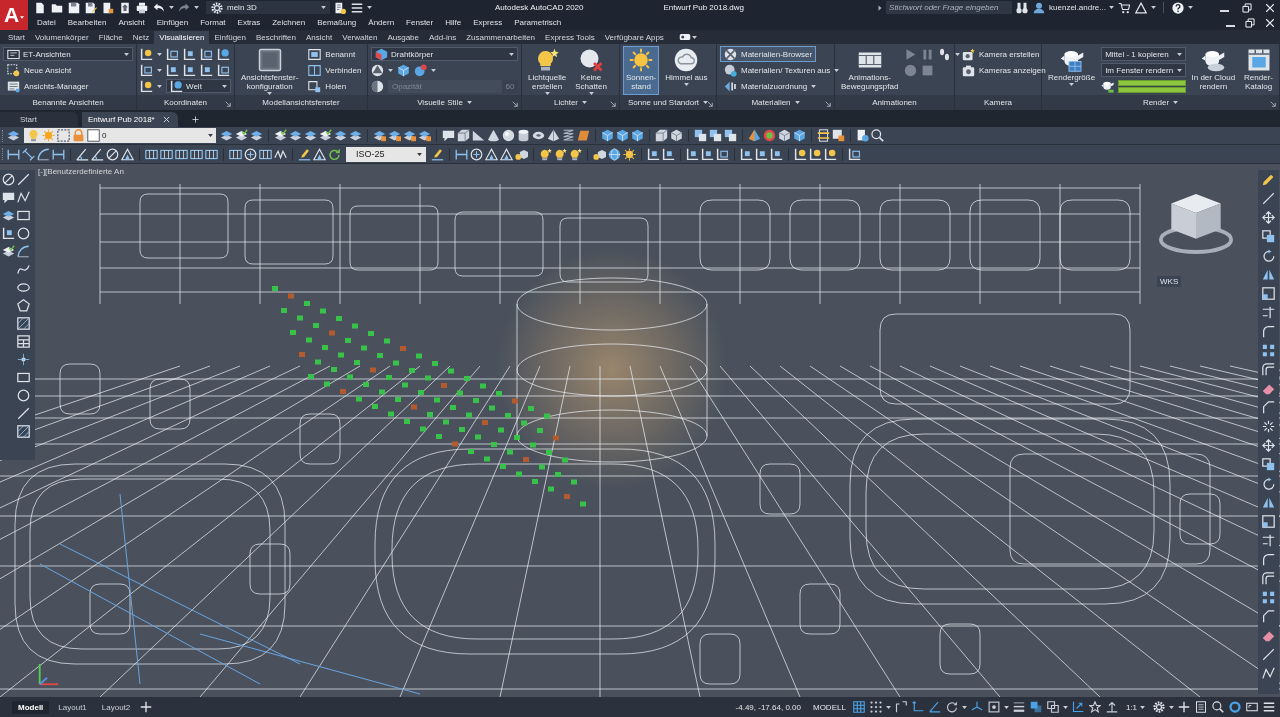 The width and height of the screenshot is (1280, 717). What do you see at coordinates (1178, 7) in the screenshot?
I see `help-icon` at bounding box center [1178, 7].